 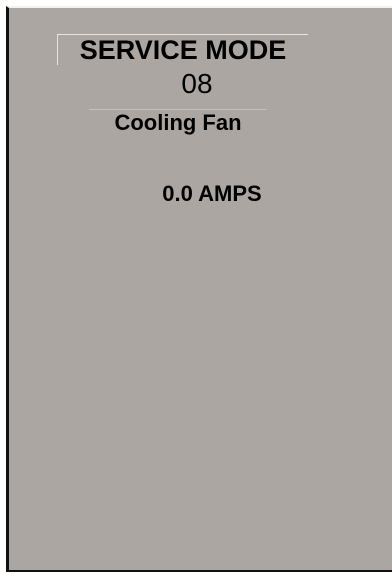 What do you see at coordinates (182, 49) in the screenshot?
I see `service-mode-title: SERVICE MODE` at bounding box center [182, 49].